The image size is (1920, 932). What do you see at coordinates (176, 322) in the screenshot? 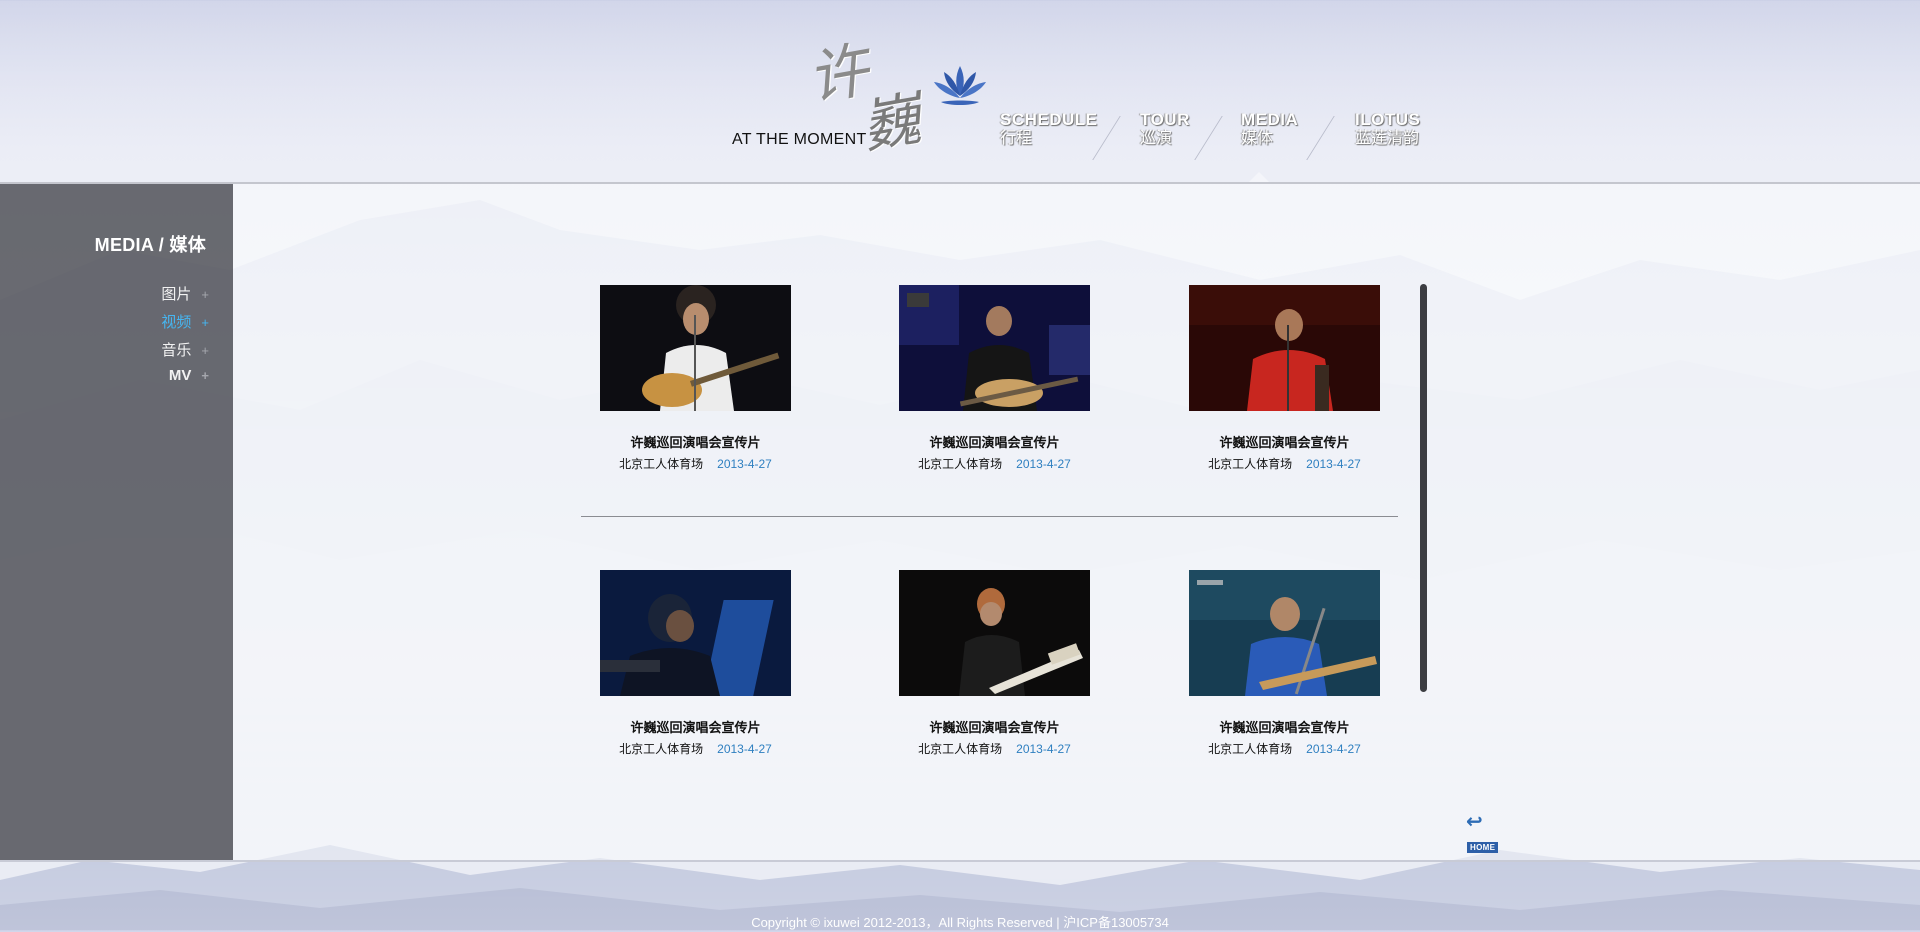
I see `sidebar-item-label: 视频` at bounding box center [176, 322].